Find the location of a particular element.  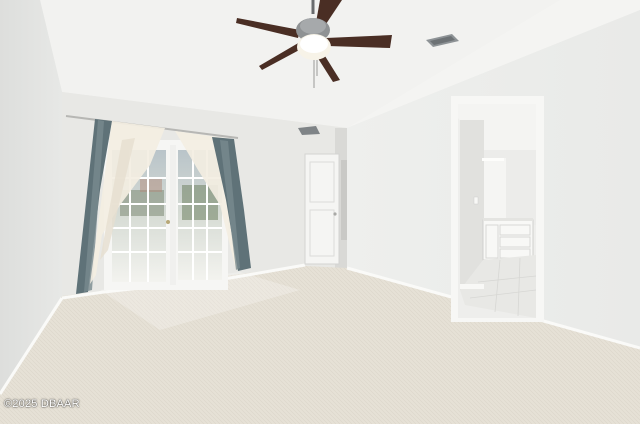

bathroom-doorway is located at coordinates (497, 209).